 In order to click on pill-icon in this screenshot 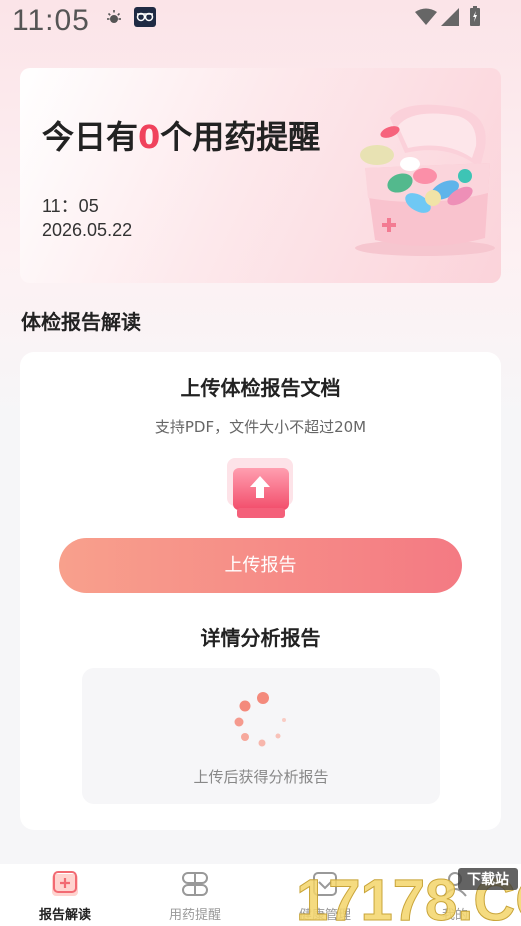, I will do `click(195, 884)`.